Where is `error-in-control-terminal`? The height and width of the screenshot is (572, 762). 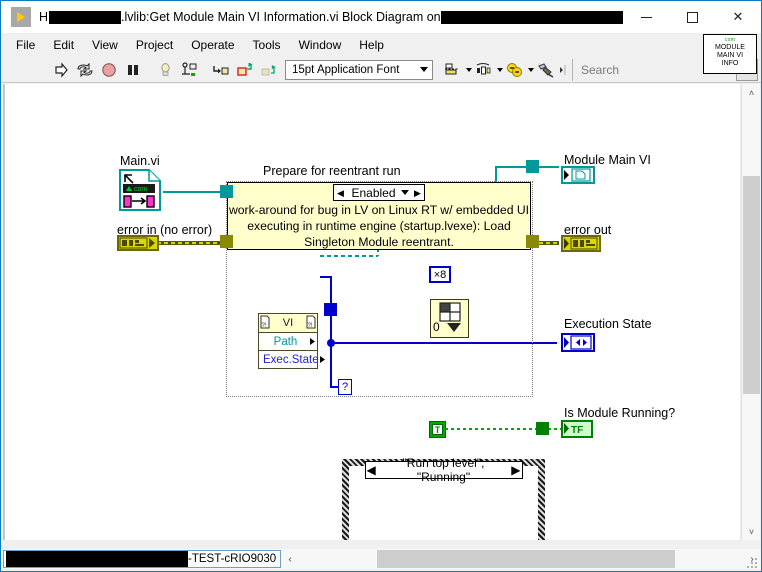
error-in-control-terminal is located at coordinates (138, 243).